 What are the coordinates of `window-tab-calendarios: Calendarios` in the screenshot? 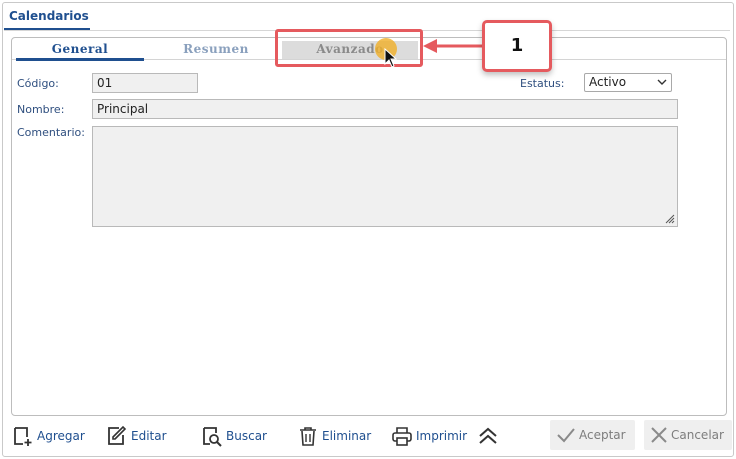 It's located at (49, 17).